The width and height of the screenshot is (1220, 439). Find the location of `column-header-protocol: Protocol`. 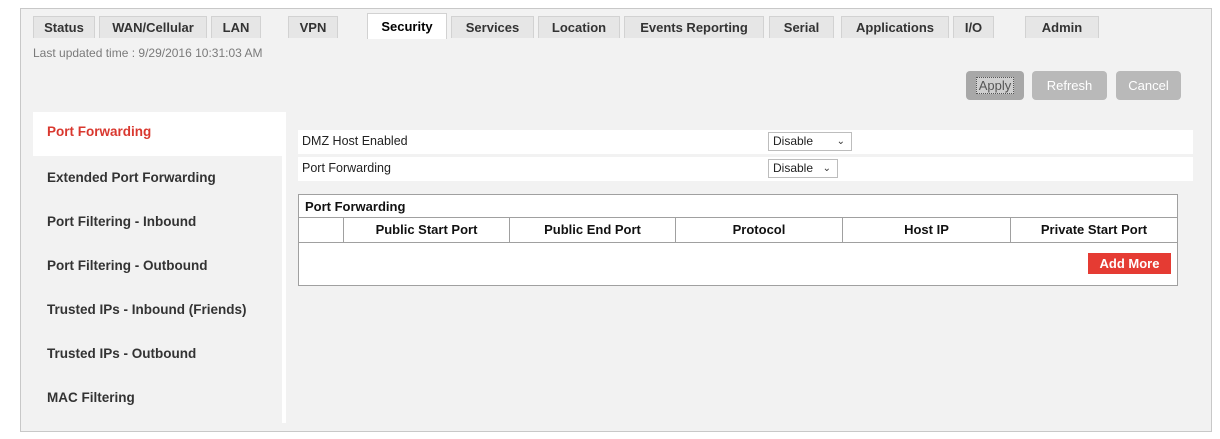

column-header-protocol: Protocol is located at coordinates (758, 230).